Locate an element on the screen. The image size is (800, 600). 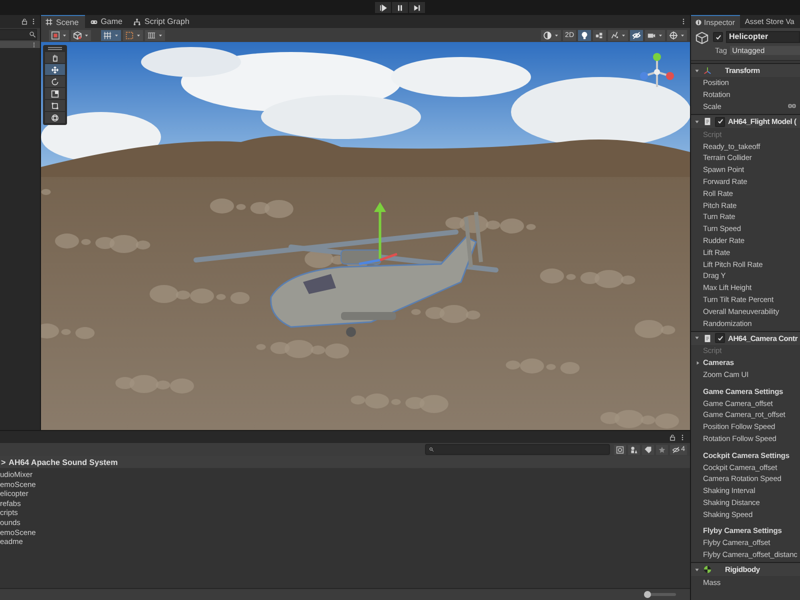
tag-icon is located at coordinates (648, 450).